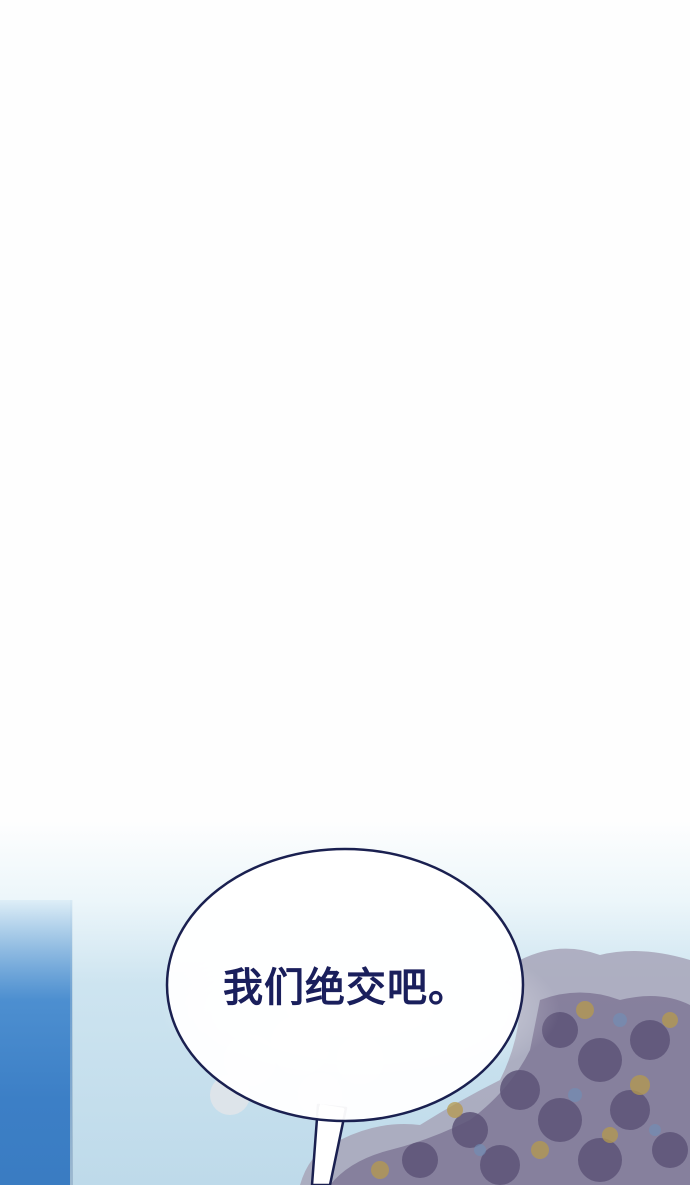 This screenshot has width=690, height=1185. I want to click on speech-bubble-text: 我们绝交吧。, so click(346, 988).